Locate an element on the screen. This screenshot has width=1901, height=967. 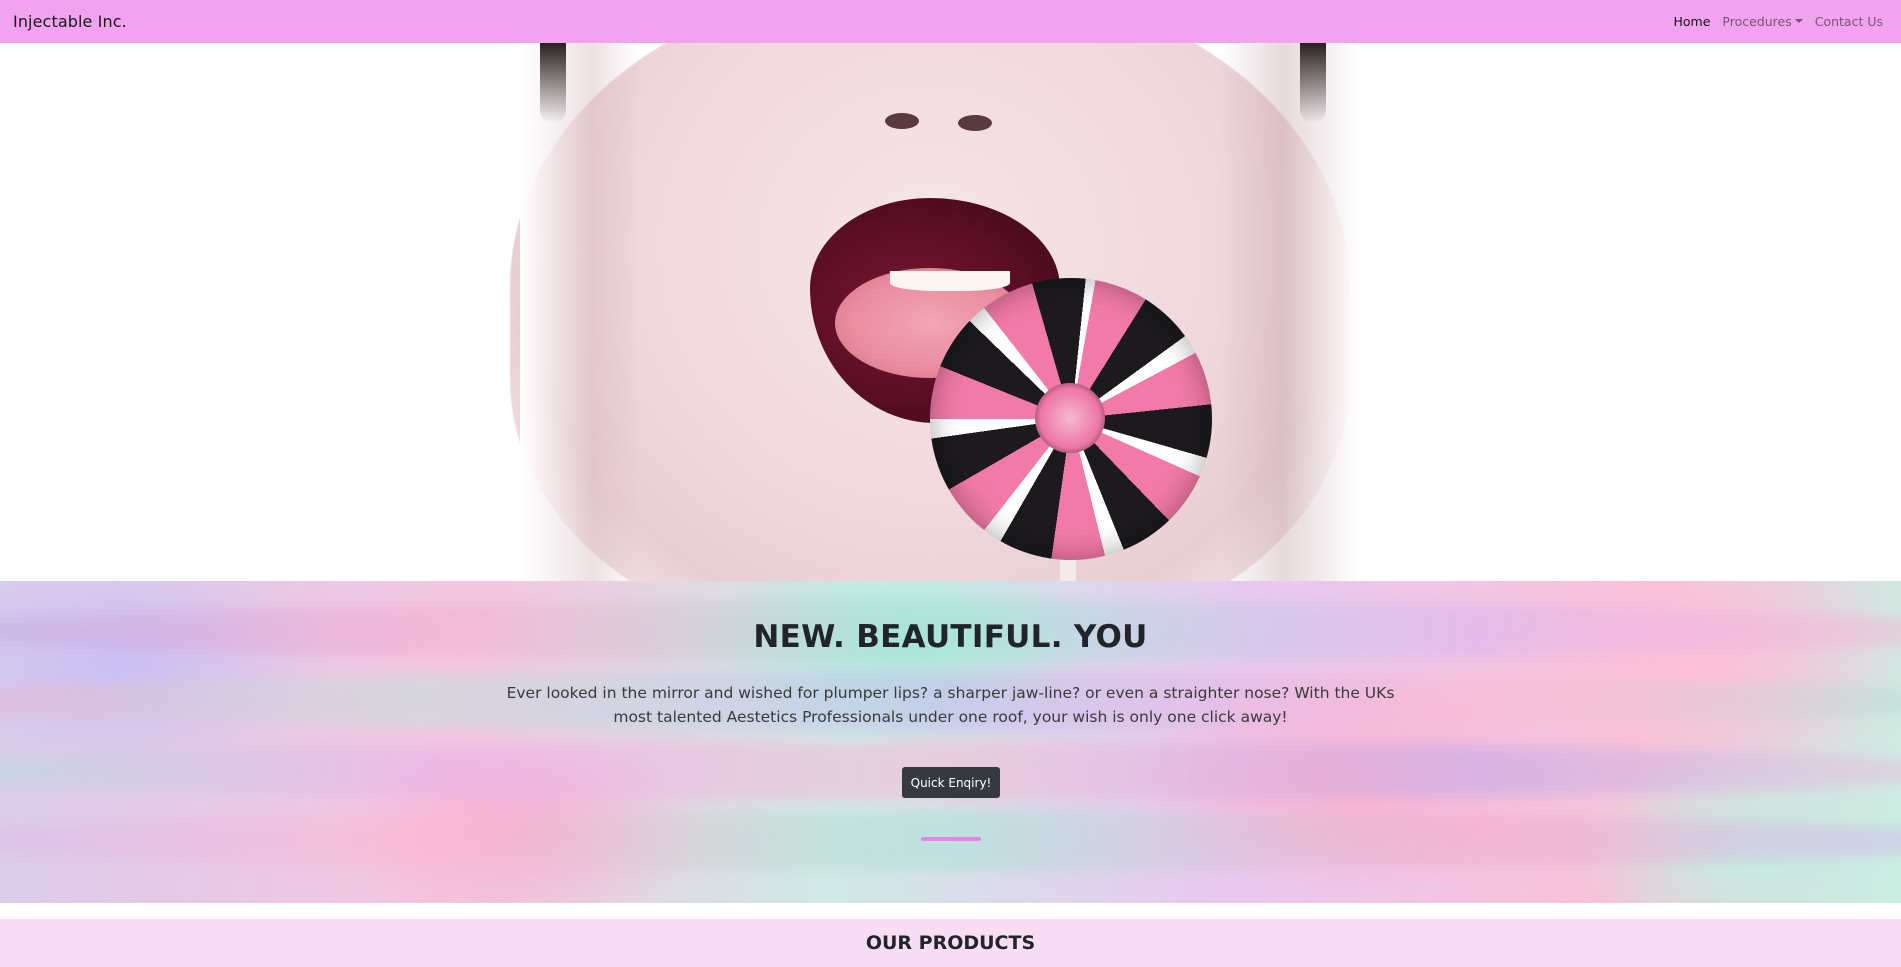
section-divider is located at coordinates (951, 839).